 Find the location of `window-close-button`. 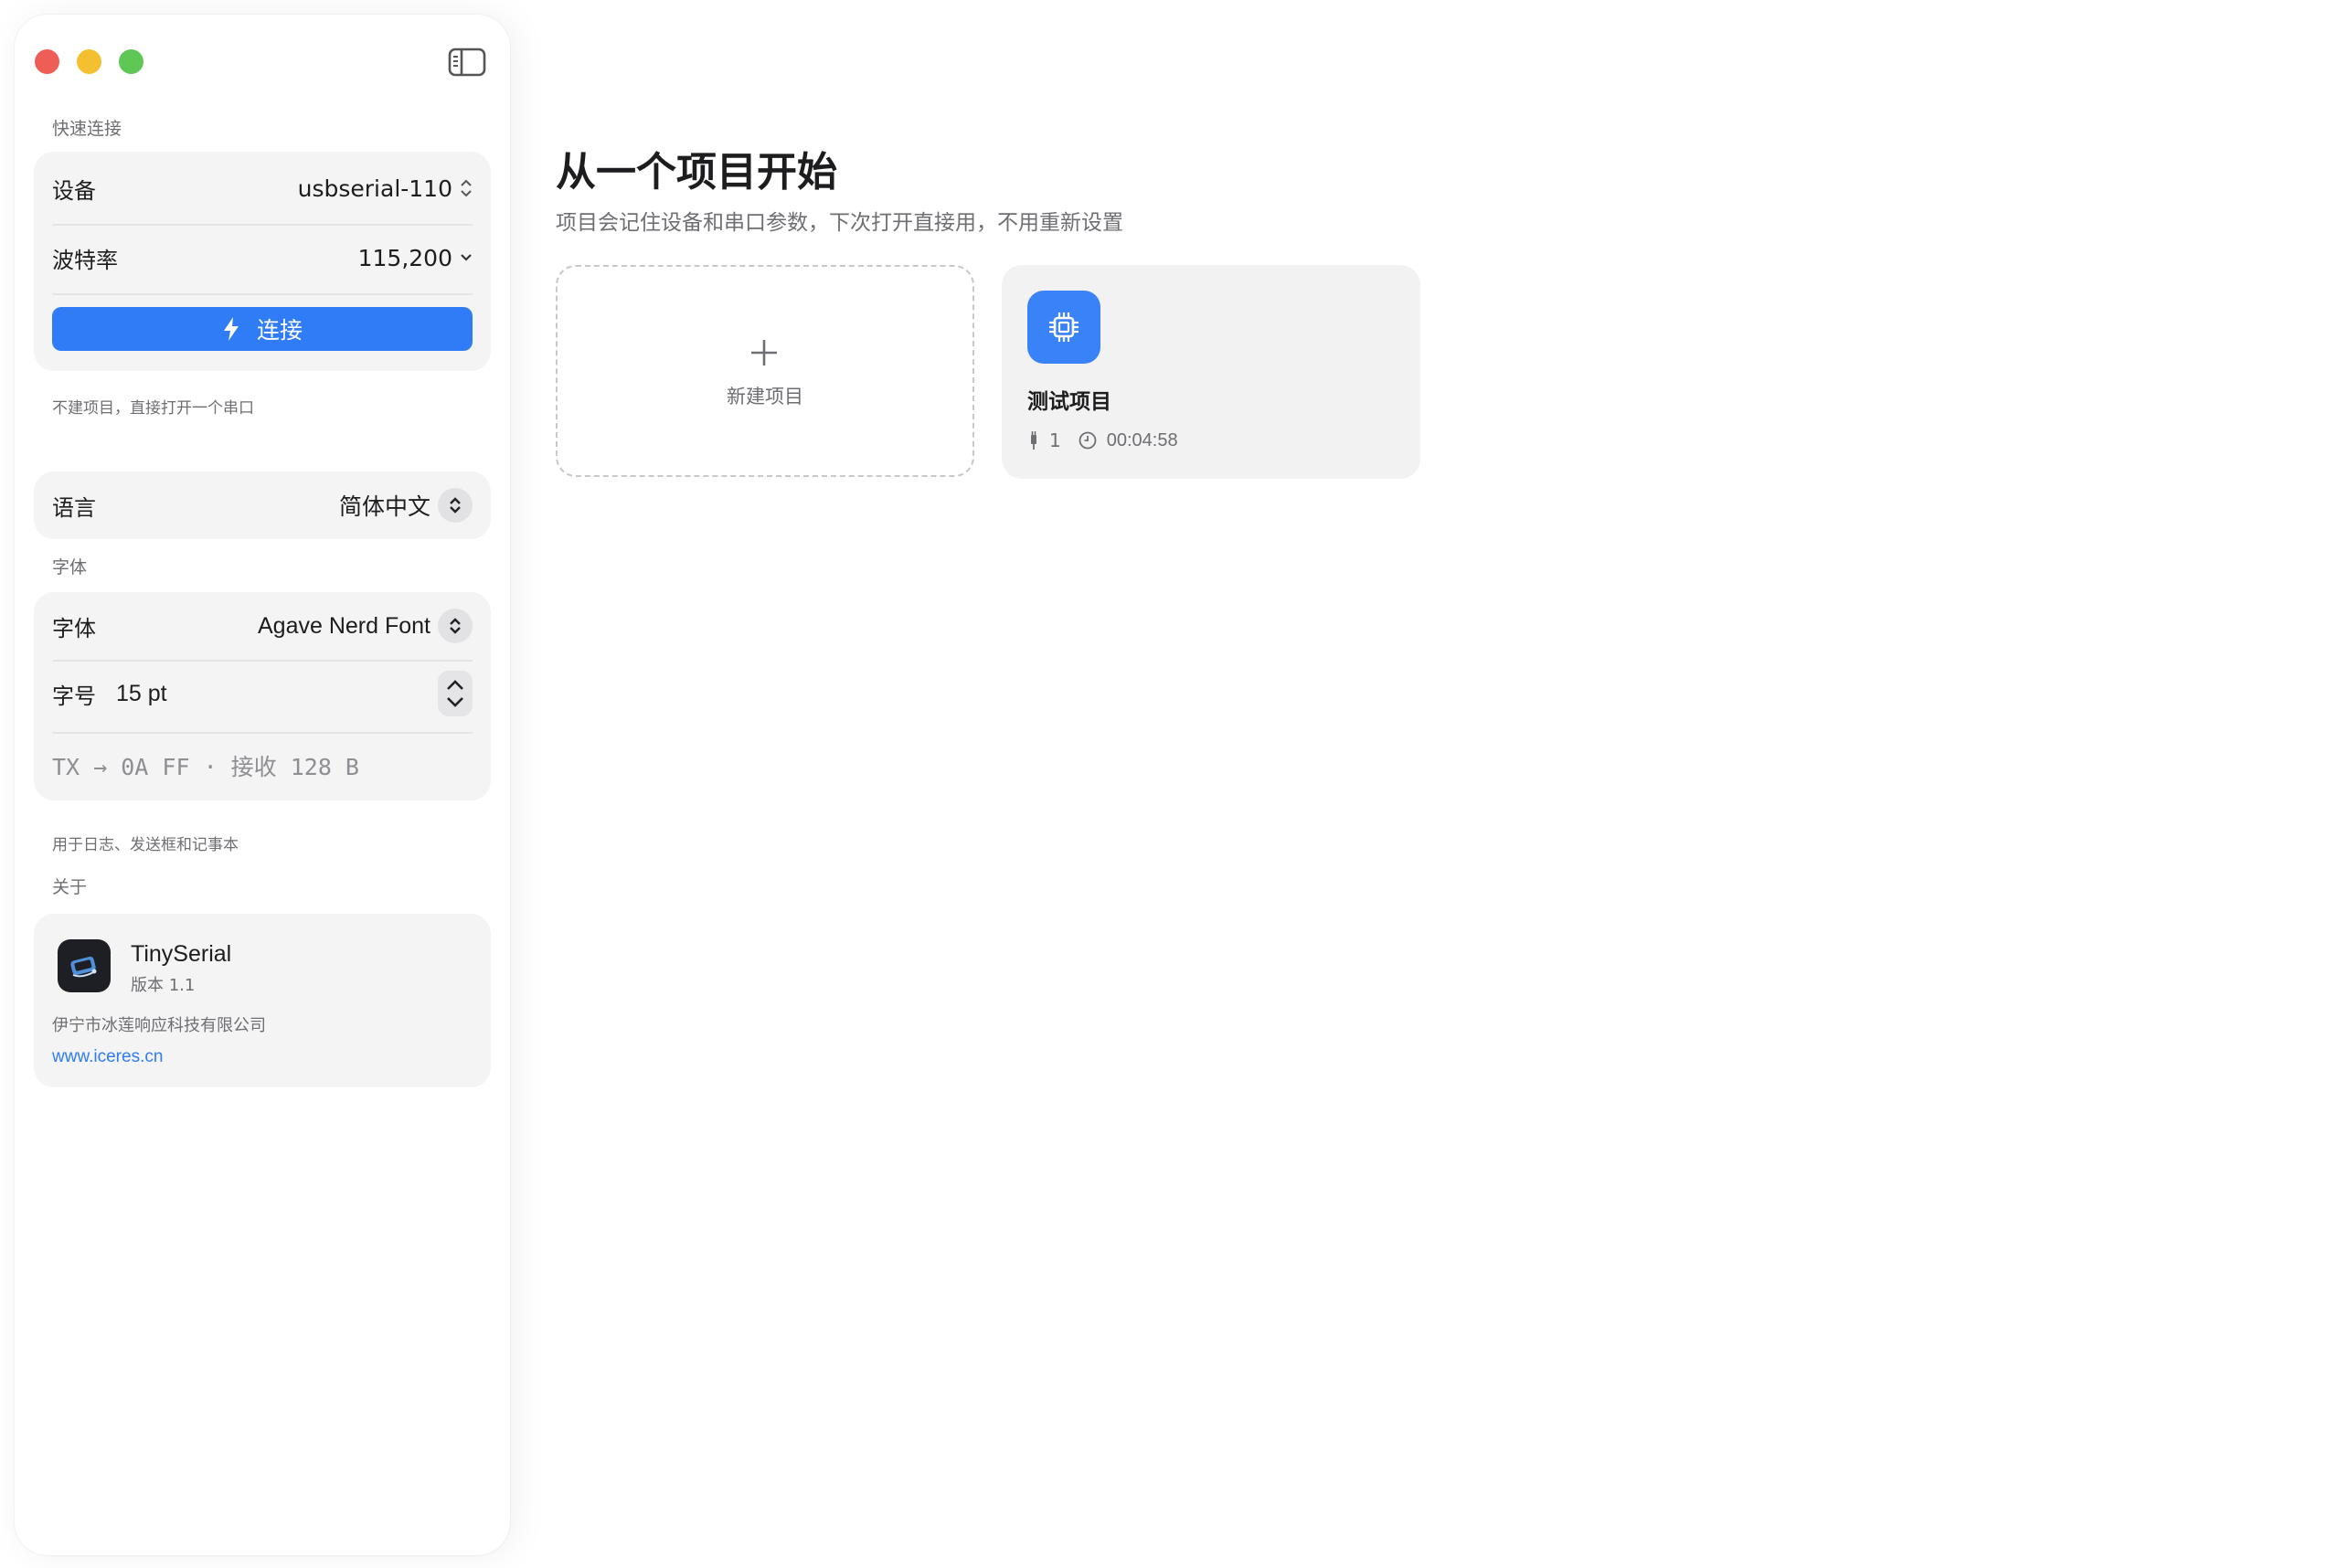

window-close-button is located at coordinates (47, 62).